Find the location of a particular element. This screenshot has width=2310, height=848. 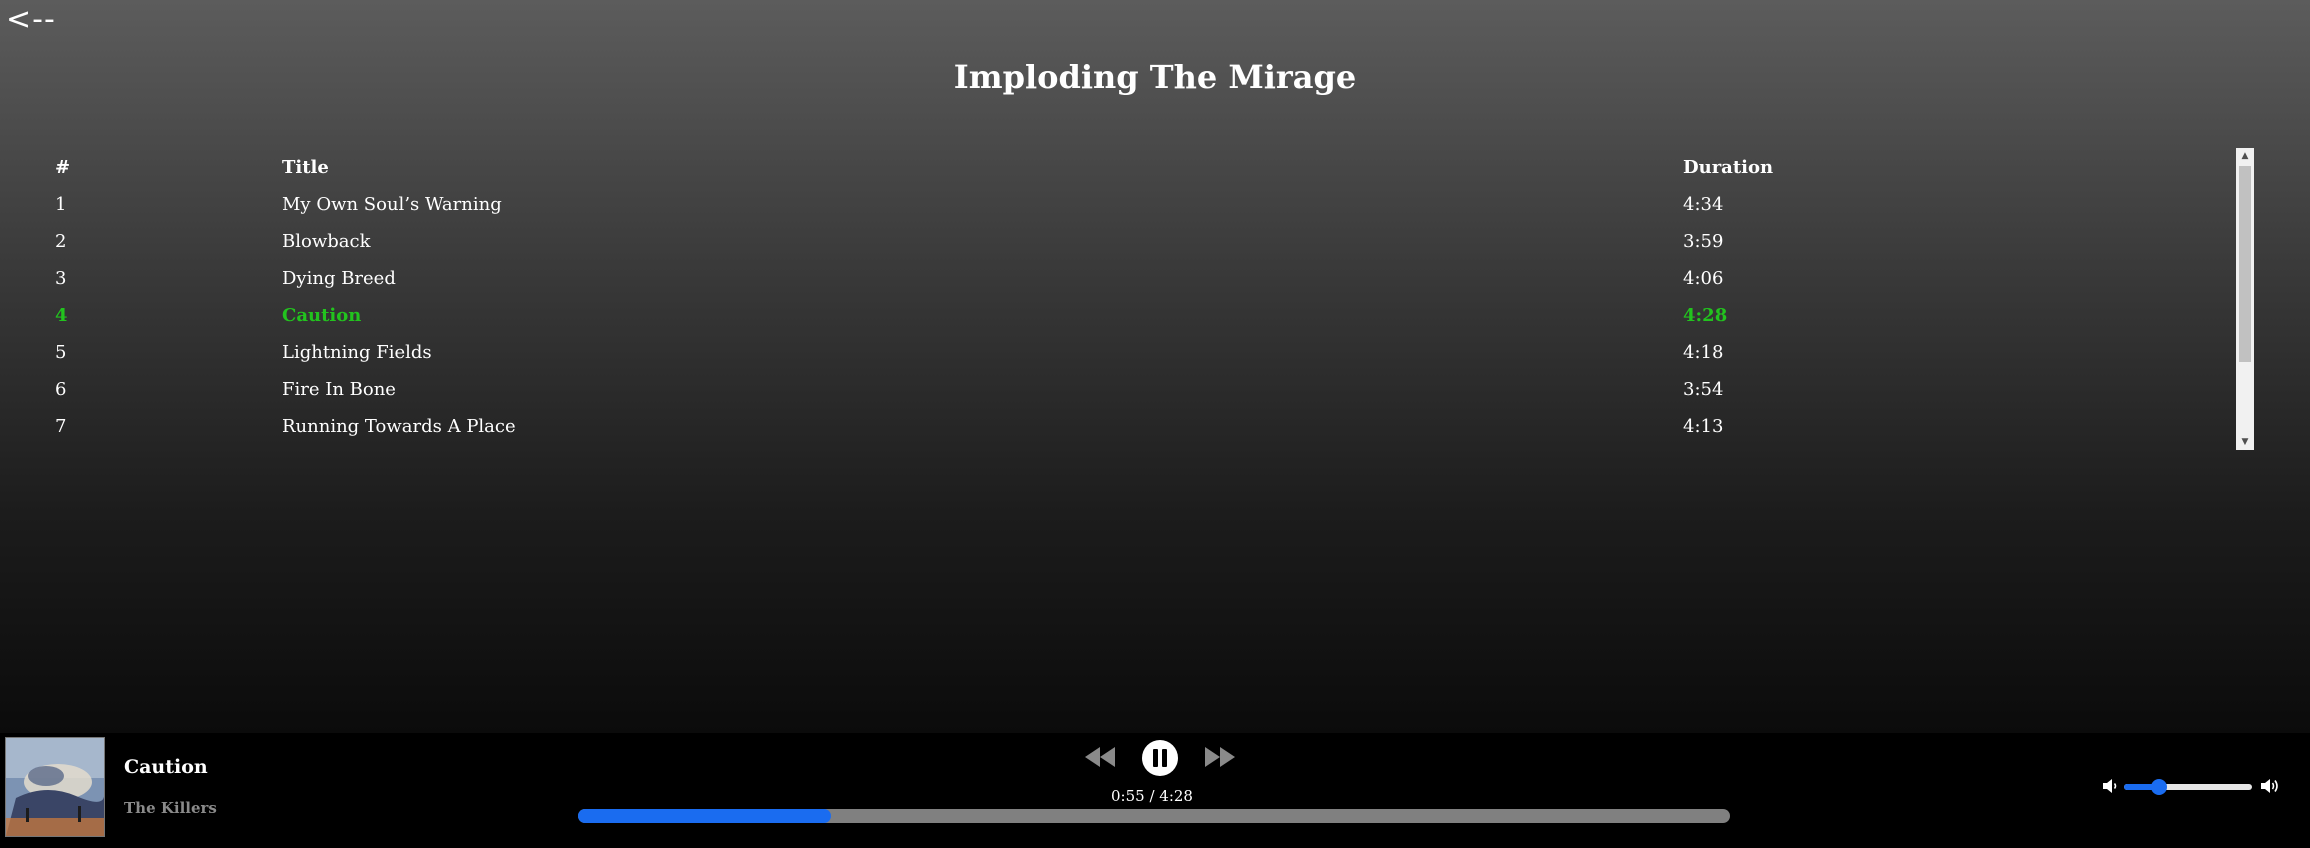

track-duration: 3:59 is located at coordinates (1703, 241).